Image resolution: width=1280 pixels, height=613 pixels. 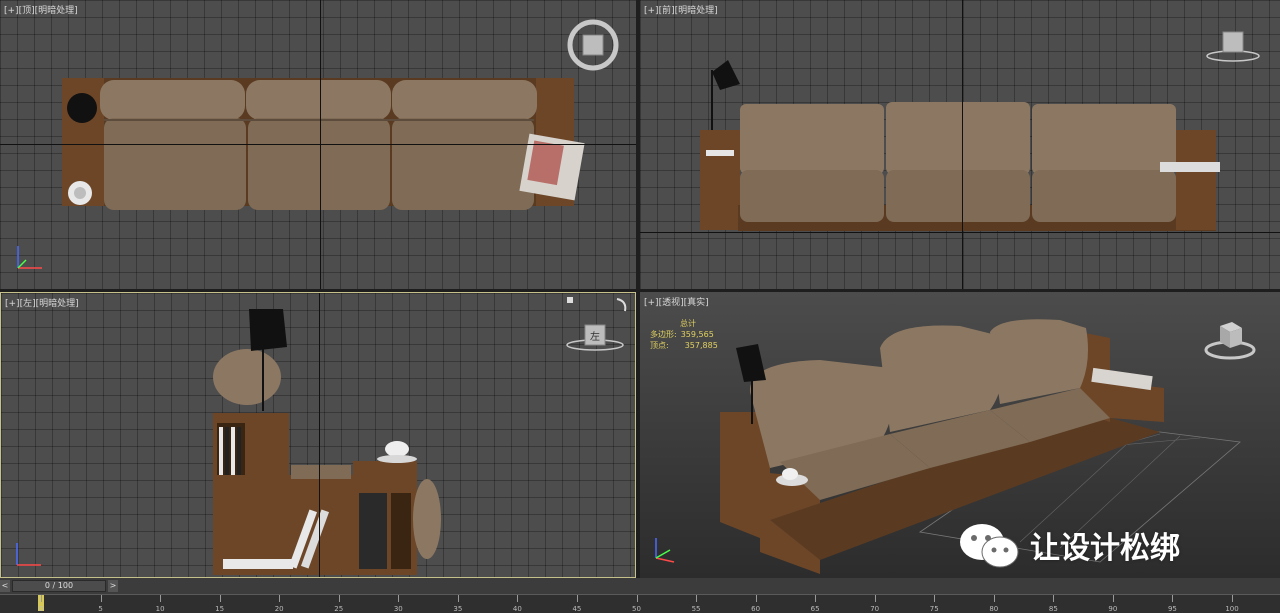 What do you see at coordinates (42, 302) in the screenshot?
I see `viewport-left-label: [+][左][明暗处理]` at bounding box center [42, 302].